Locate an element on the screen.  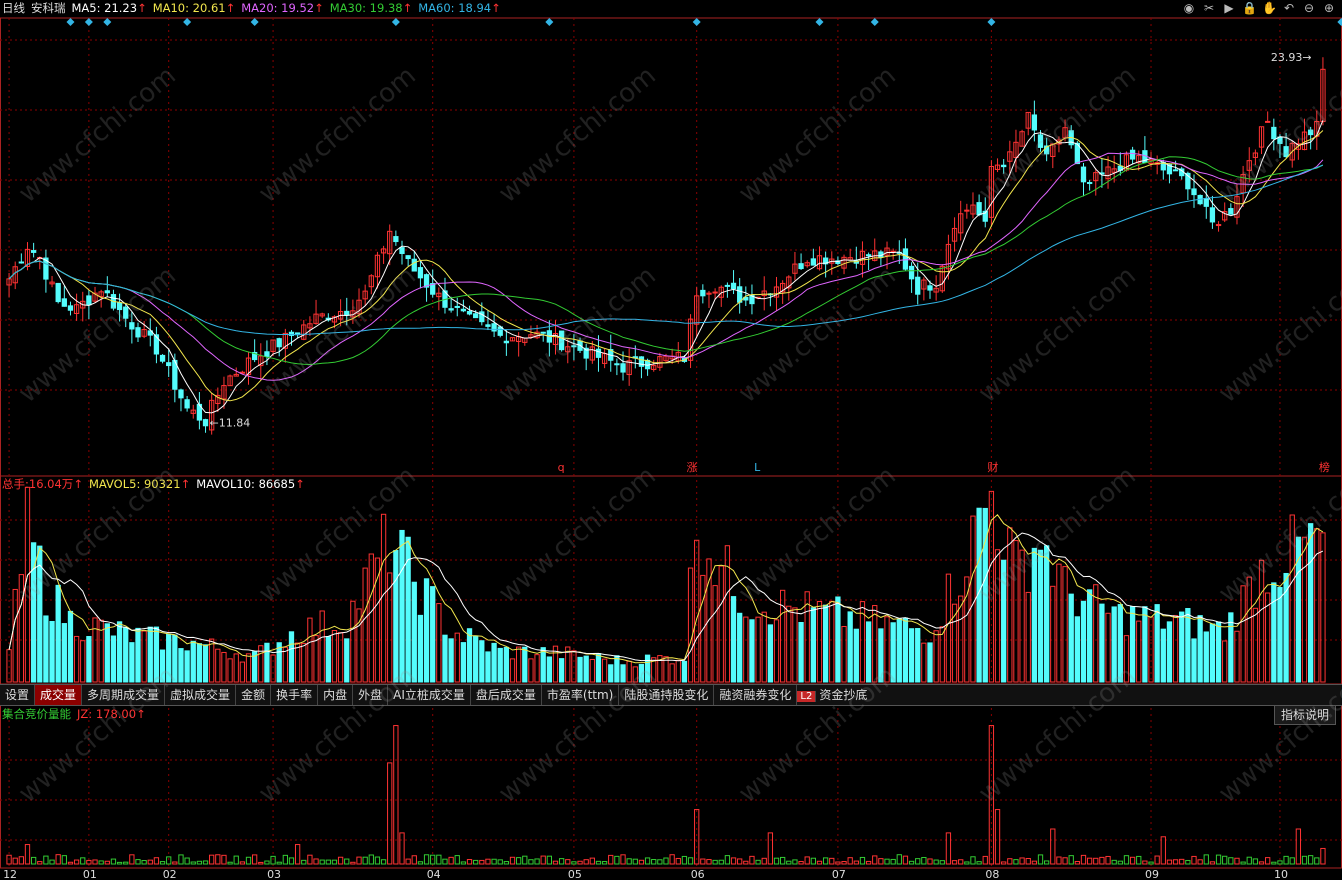
tab-0: 设置 is located at coordinates (18, 695).